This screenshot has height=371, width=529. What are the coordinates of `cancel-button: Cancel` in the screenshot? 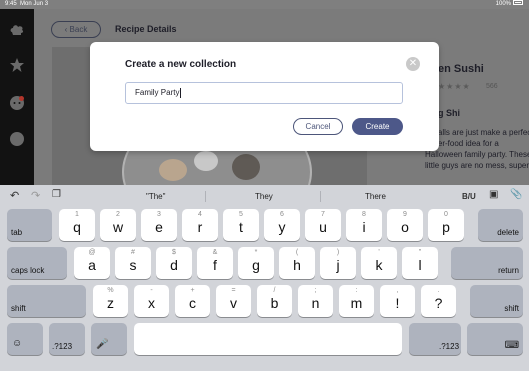 It's located at (318, 126).